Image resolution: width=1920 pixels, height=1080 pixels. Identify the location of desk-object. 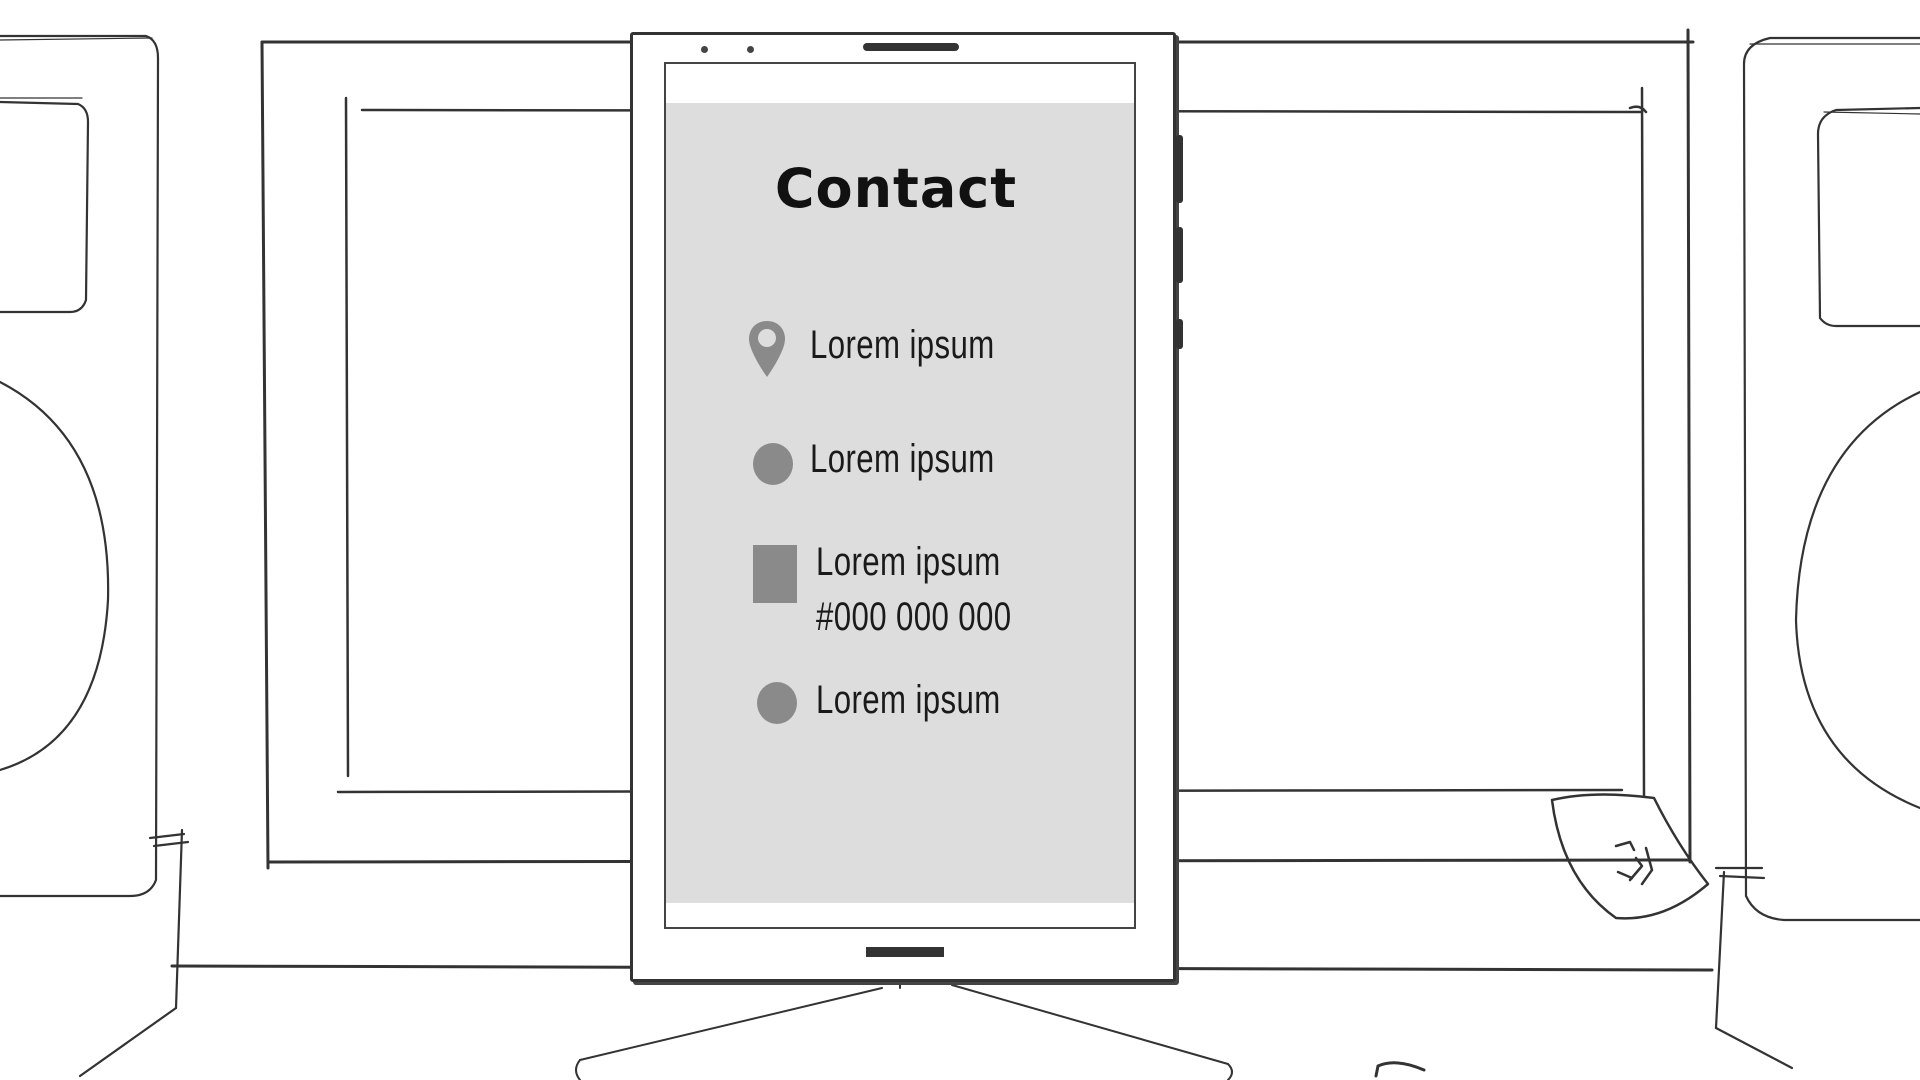
(1400, 1069).